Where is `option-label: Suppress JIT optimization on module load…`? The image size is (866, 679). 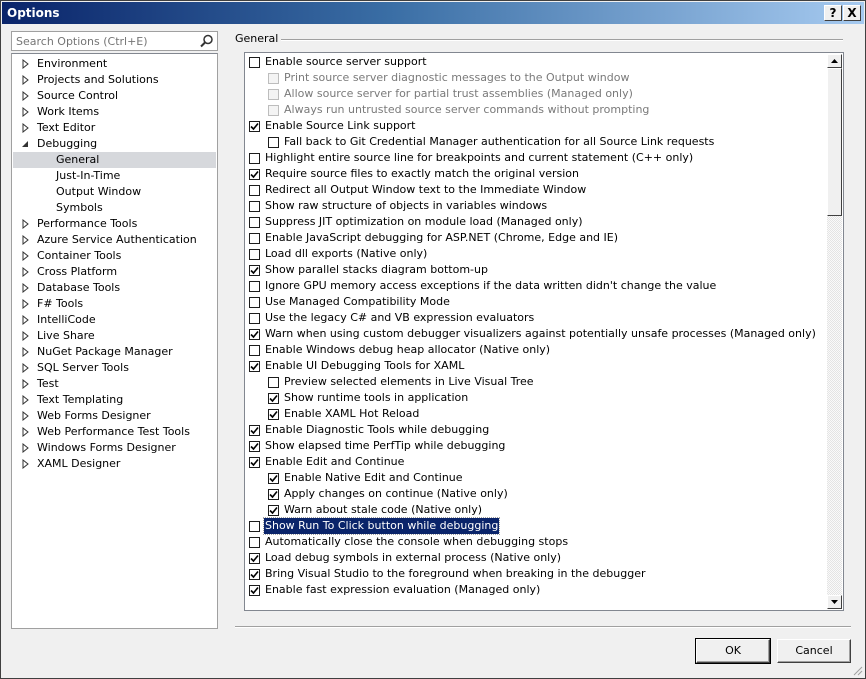
option-label: Suppress JIT optimization on module load… is located at coordinates (424, 221).